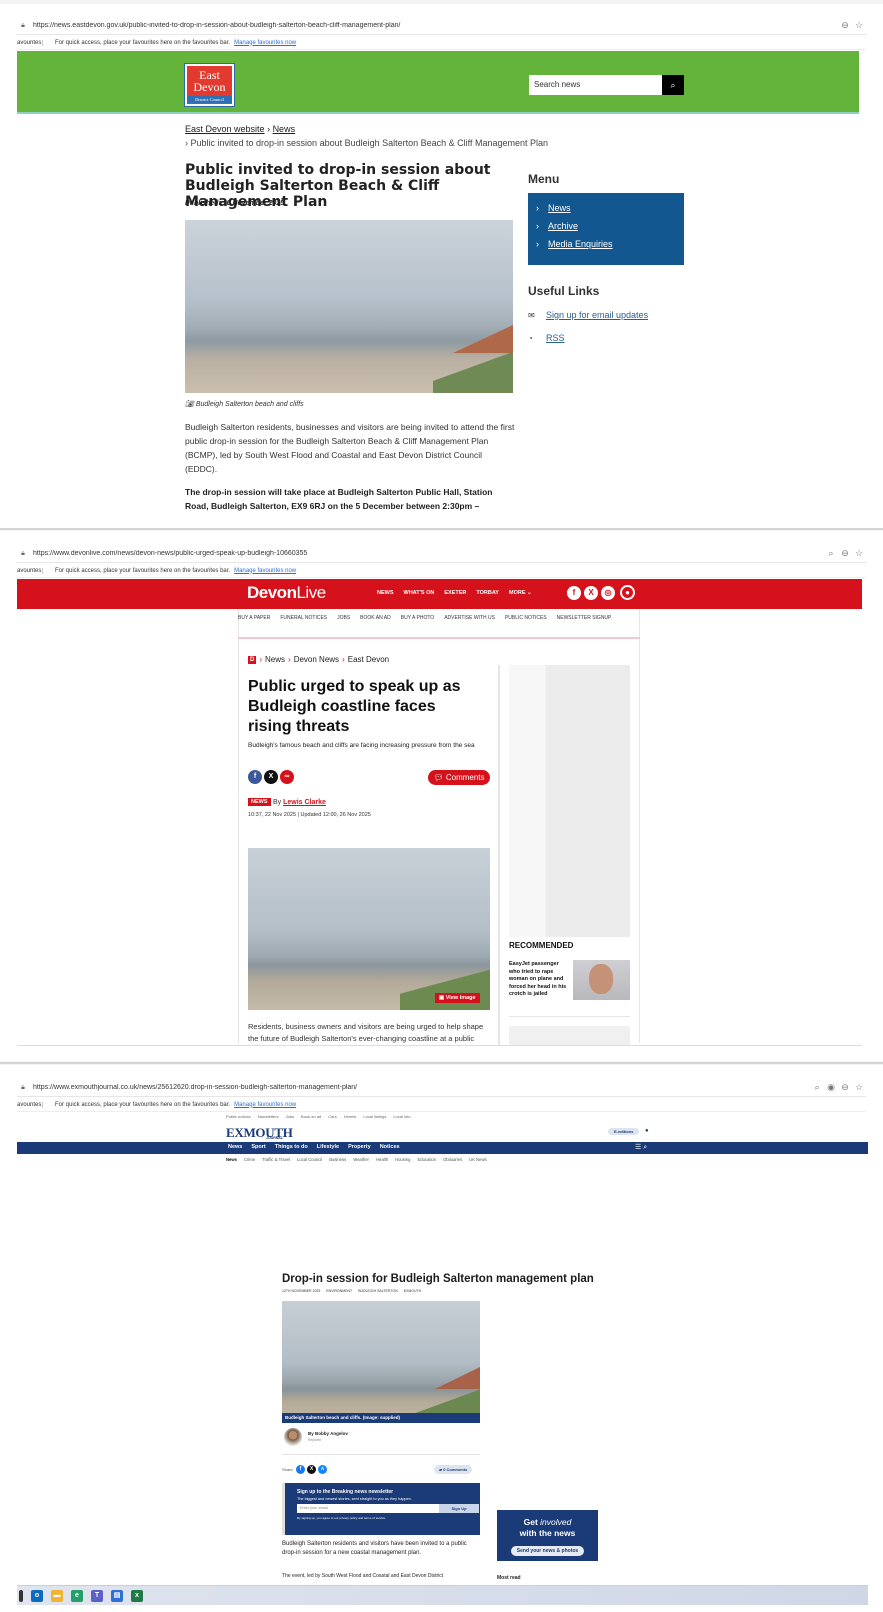 This screenshot has height=1612, width=883. I want to click on newsletter-email-input: Enter your email, so click(368, 1508).